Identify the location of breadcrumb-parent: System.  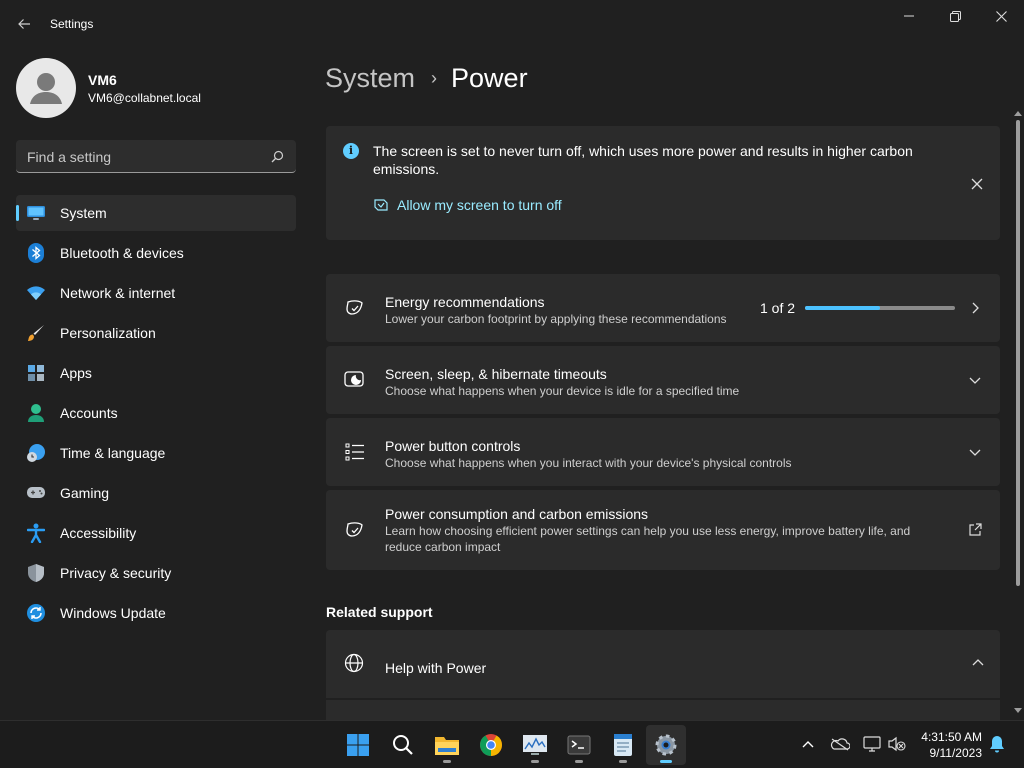
(370, 78).